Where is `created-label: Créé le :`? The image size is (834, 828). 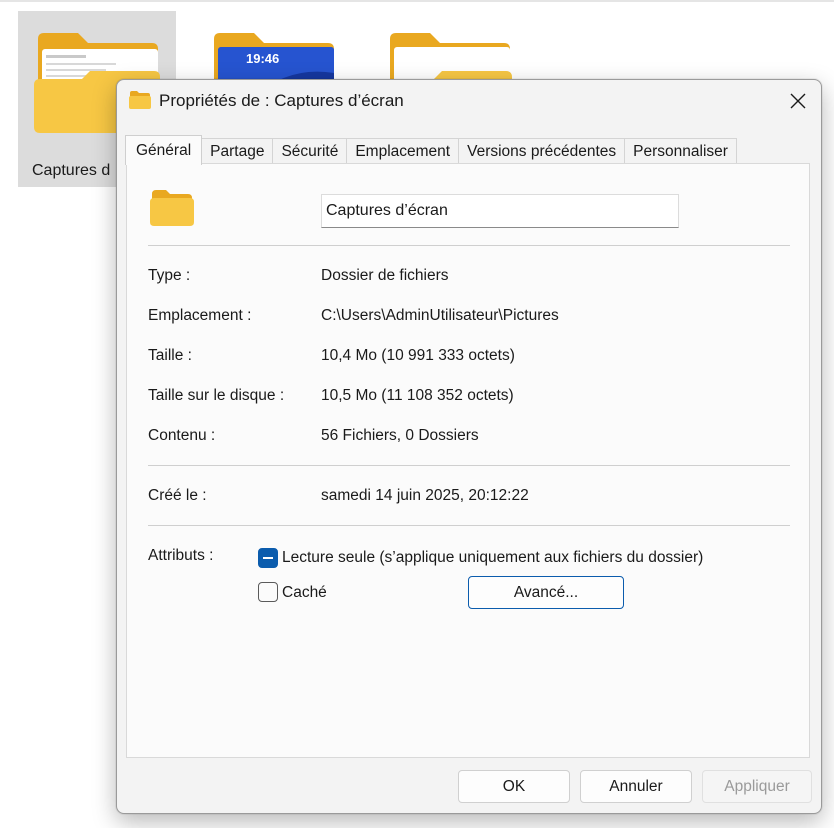
created-label: Créé le : is located at coordinates (177, 495).